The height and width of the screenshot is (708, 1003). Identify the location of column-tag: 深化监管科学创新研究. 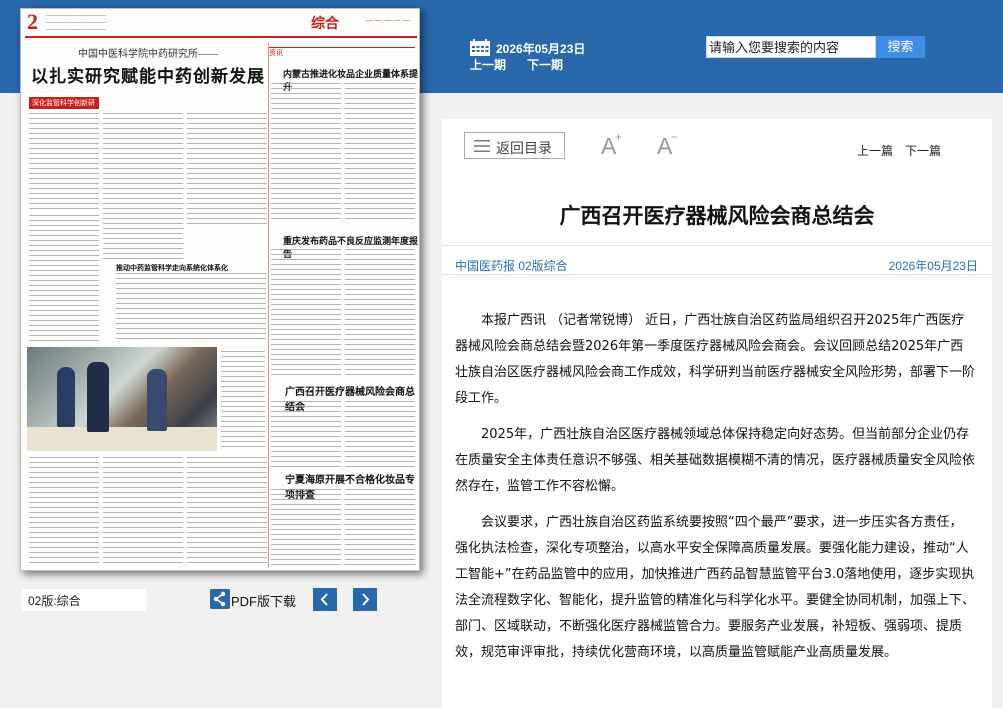
(64, 108).